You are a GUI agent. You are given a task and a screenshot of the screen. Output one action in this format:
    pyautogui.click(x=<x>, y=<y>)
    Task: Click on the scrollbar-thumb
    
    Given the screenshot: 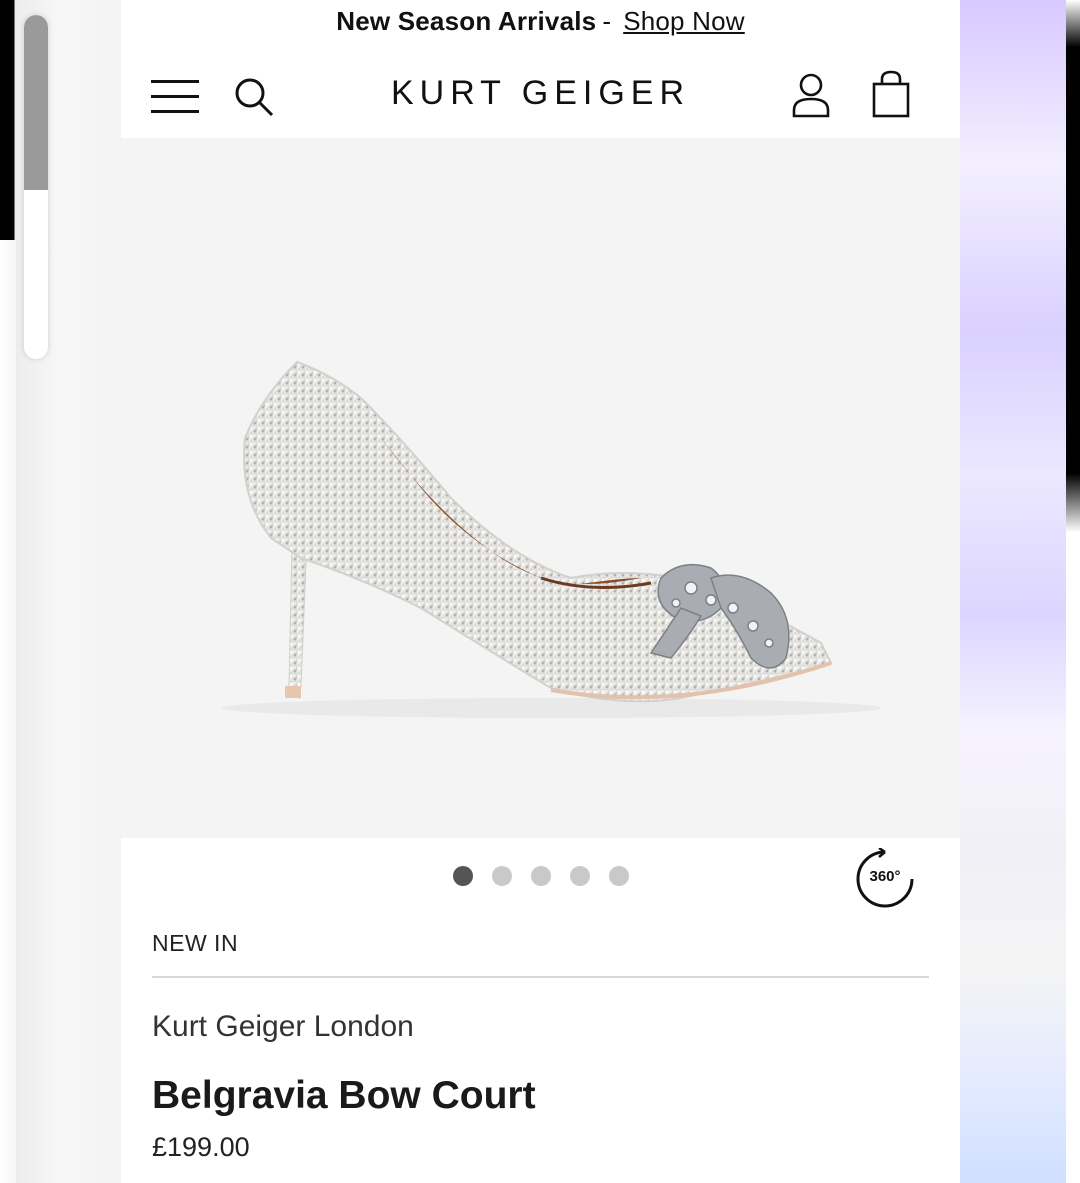 What is the action you would take?
    pyautogui.click(x=36, y=102)
    